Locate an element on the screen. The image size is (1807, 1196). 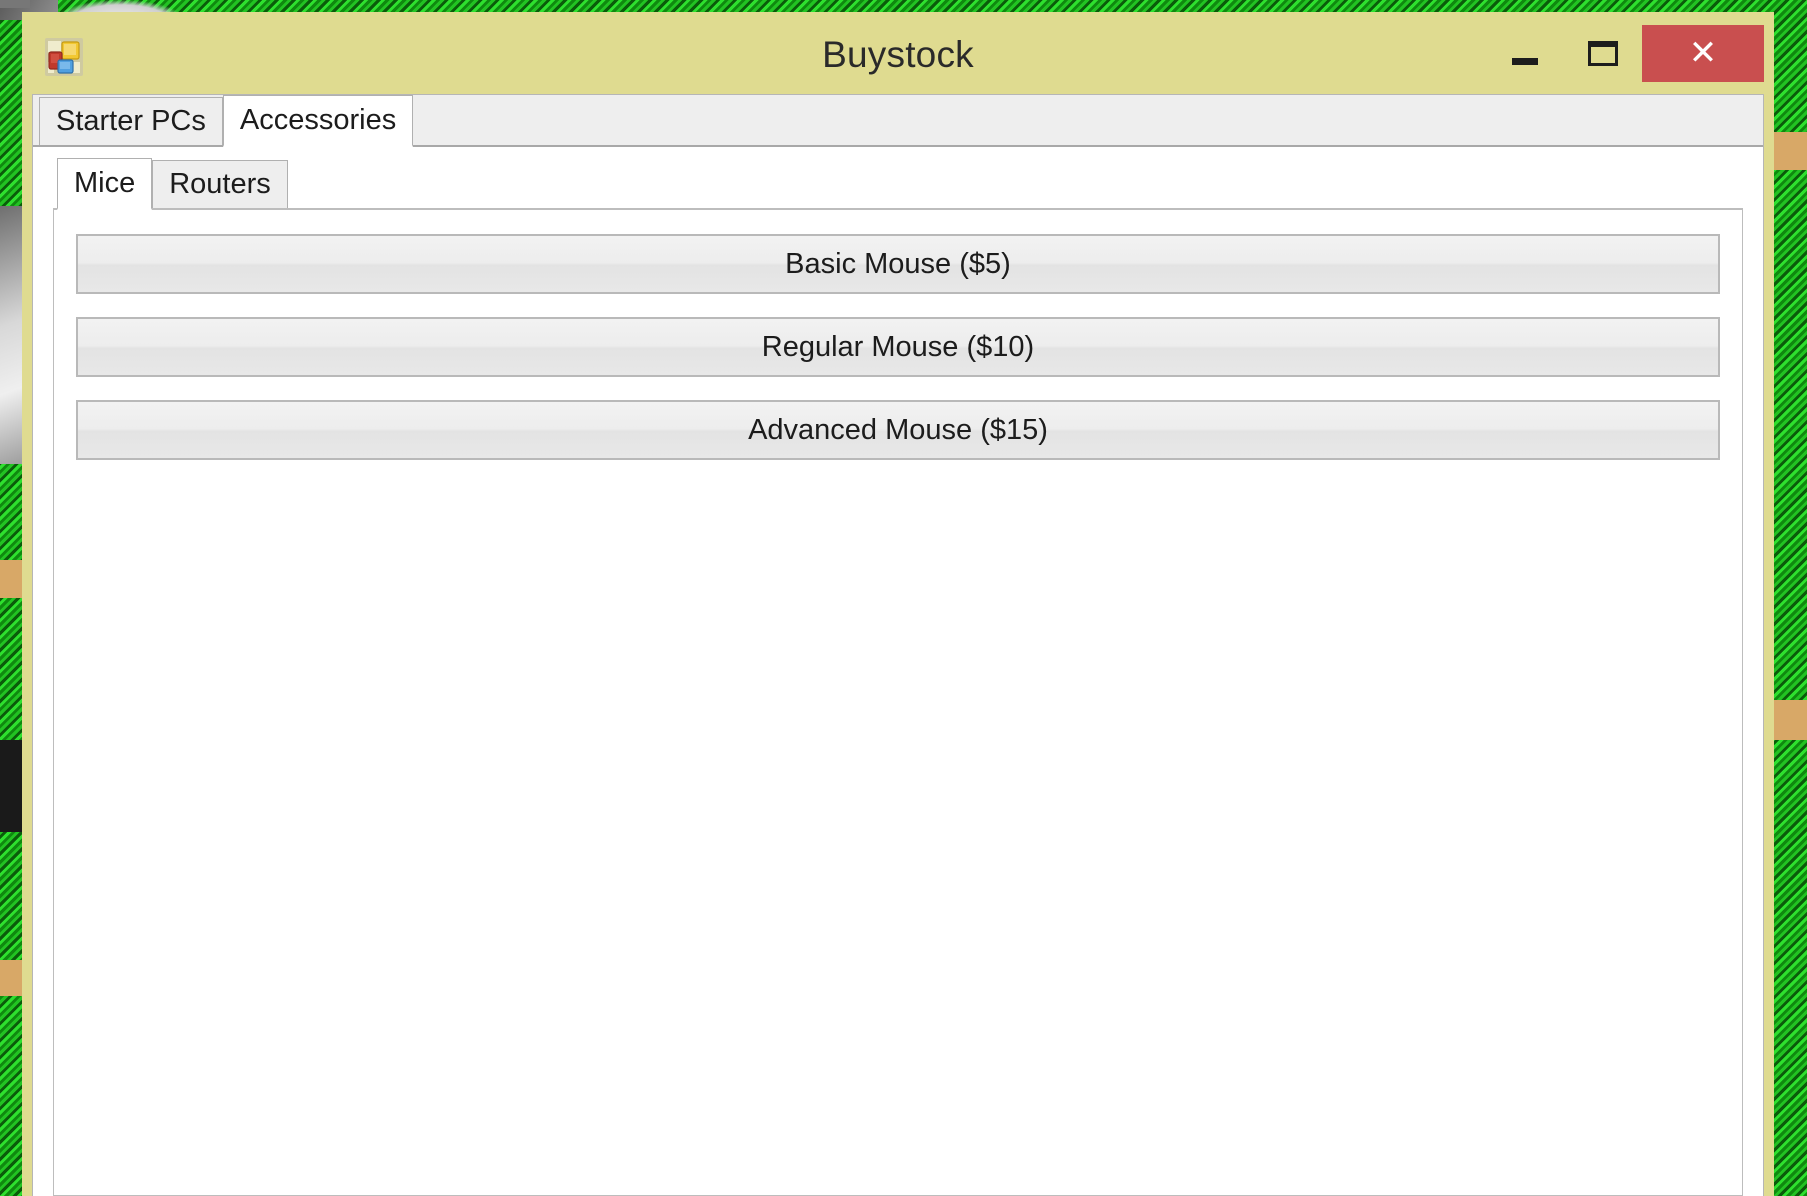
close-button: ✕ is located at coordinates (1703, 53).